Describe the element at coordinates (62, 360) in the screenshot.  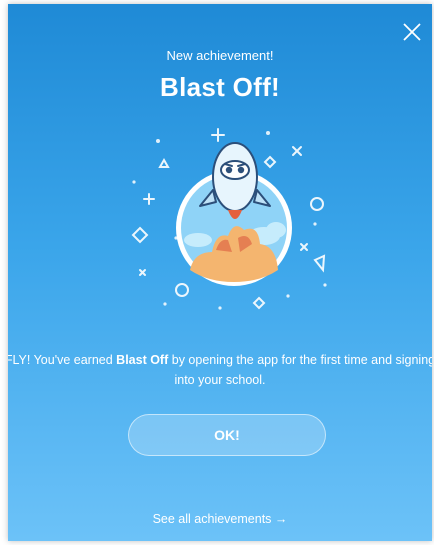
I see `description-prefix: FLY! You've earned` at that location.